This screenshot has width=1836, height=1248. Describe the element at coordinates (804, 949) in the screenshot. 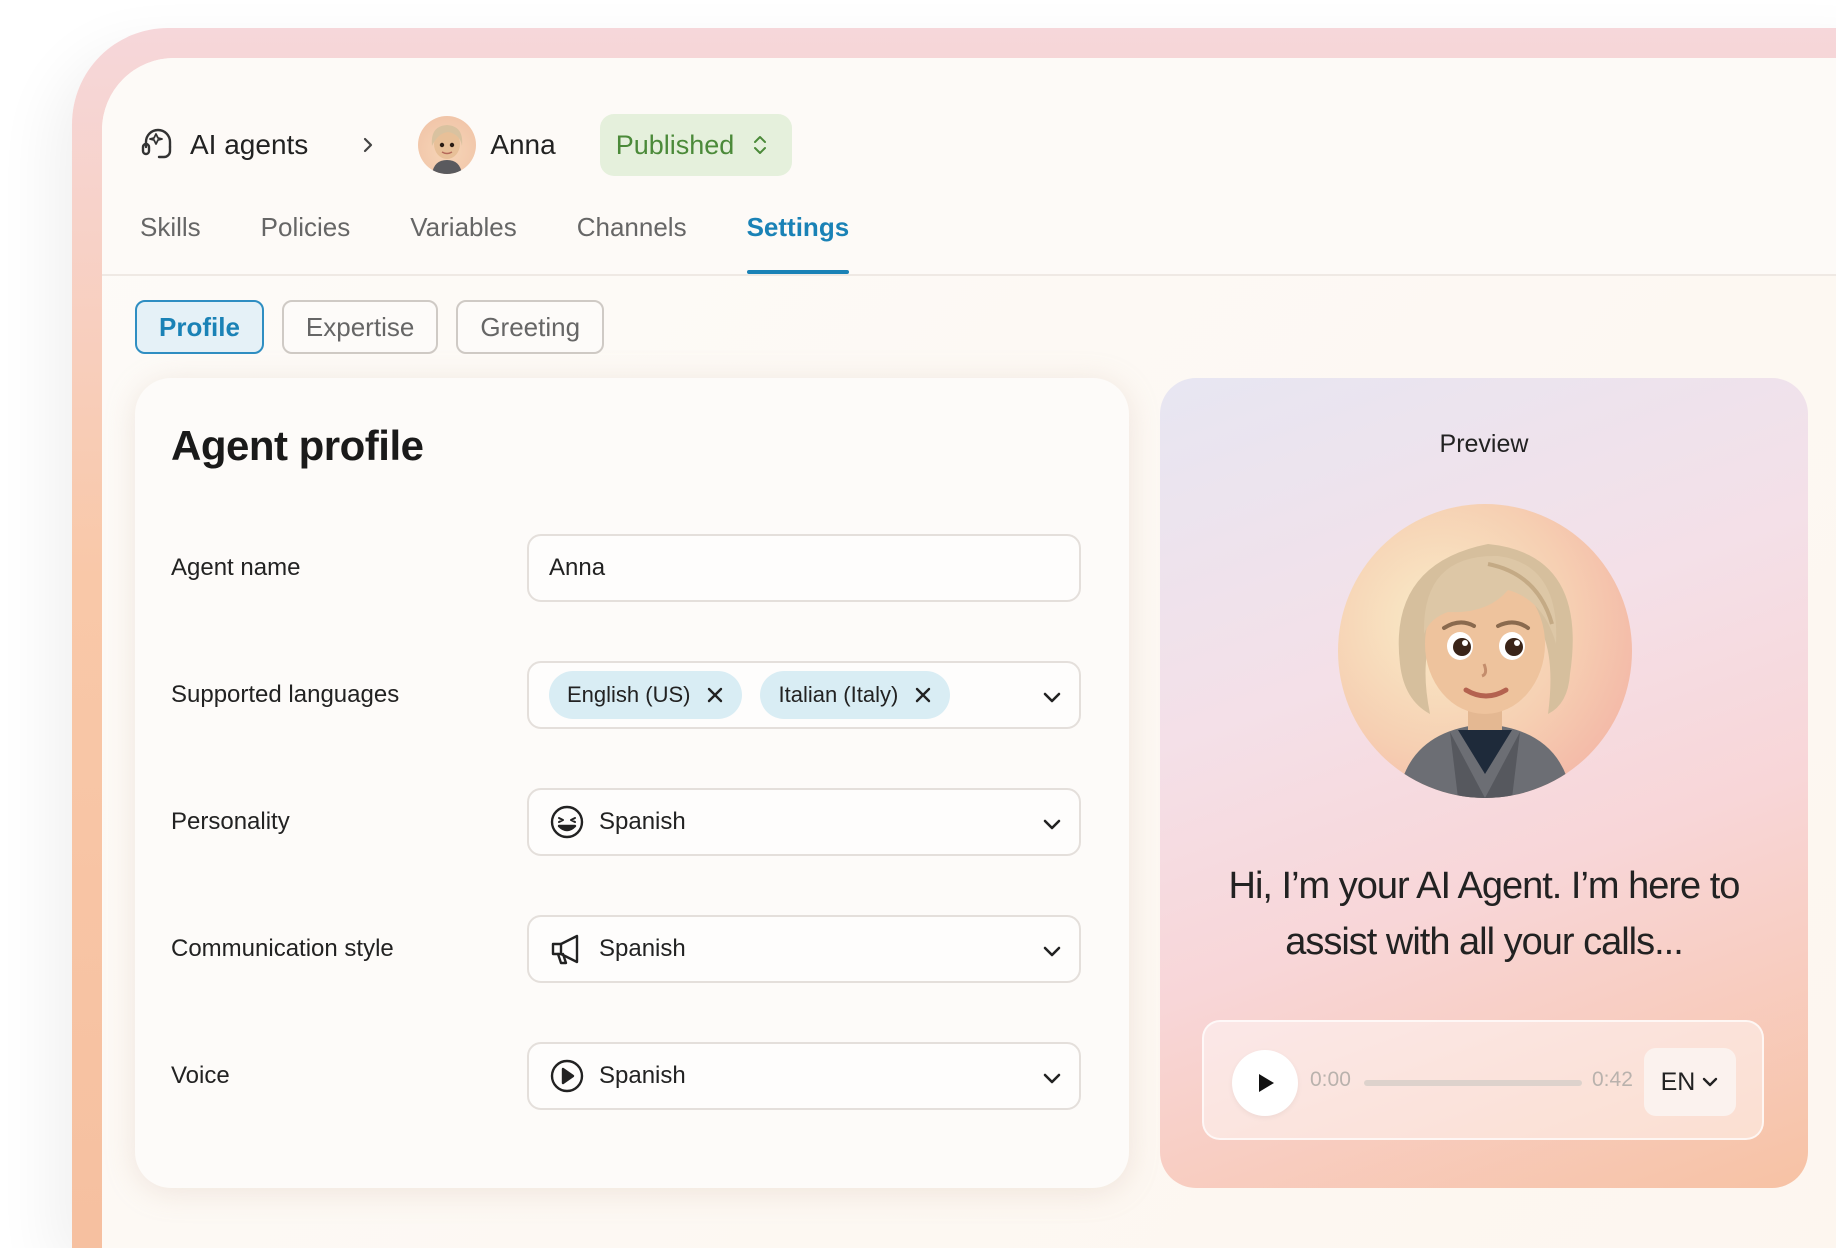

I see `communication-select: Spanish` at that location.